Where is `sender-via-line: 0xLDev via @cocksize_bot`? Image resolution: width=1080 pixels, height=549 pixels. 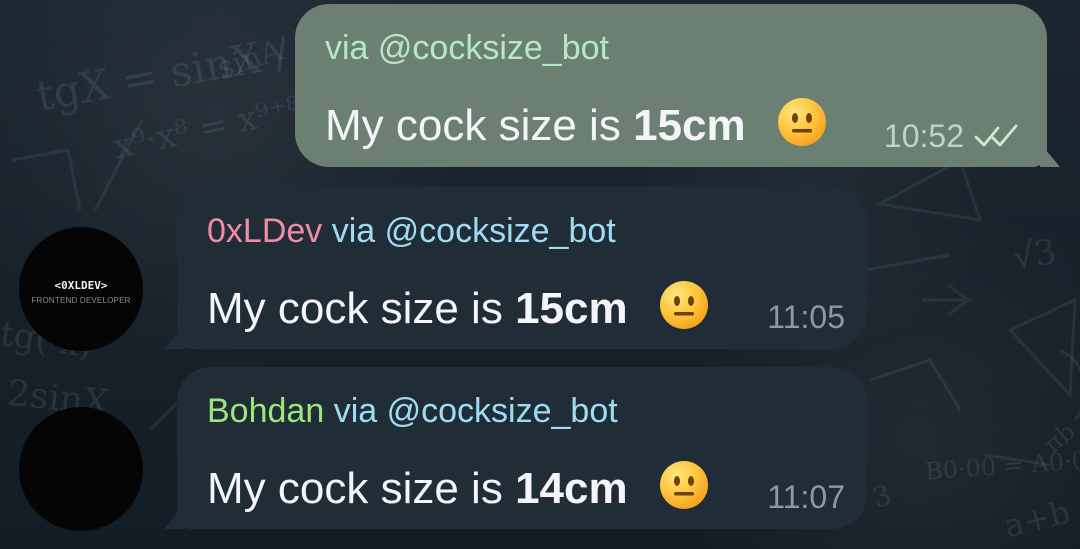 sender-via-line: 0xLDev via @cocksize_bot is located at coordinates (411, 231).